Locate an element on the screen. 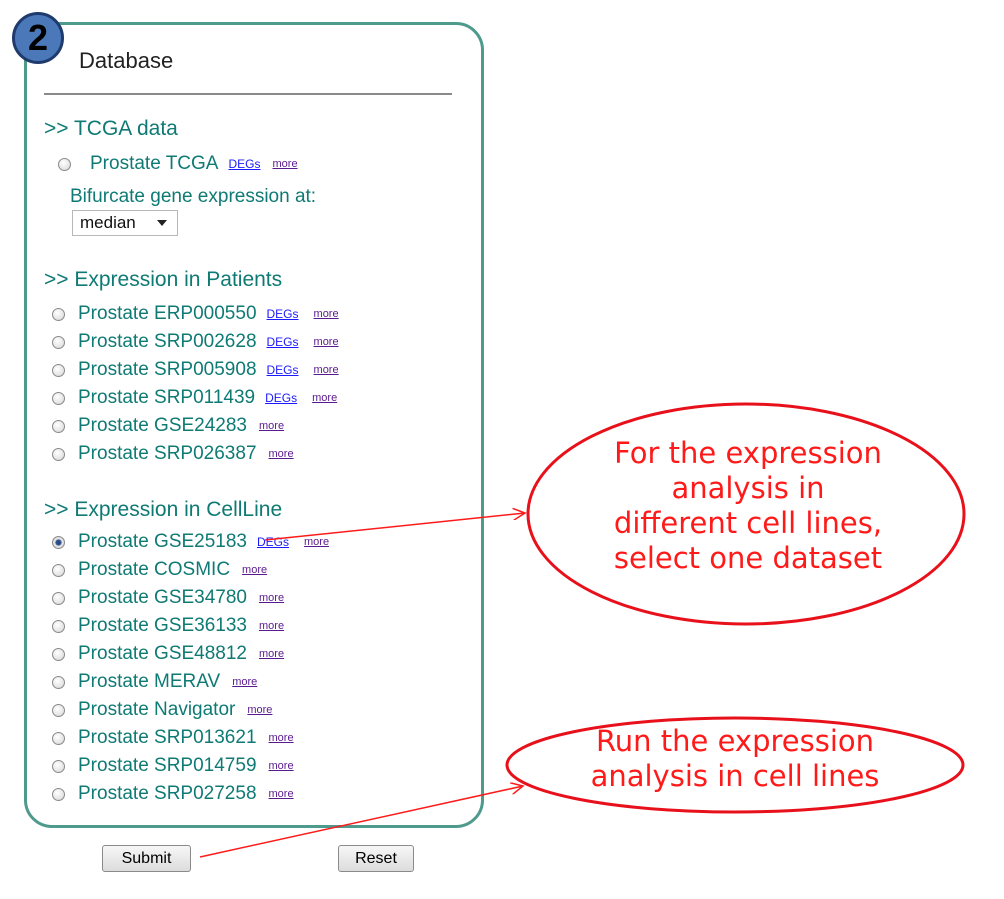 This screenshot has height=899, width=1004. callout-line: Run the expression is located at coordinates (735, 741).